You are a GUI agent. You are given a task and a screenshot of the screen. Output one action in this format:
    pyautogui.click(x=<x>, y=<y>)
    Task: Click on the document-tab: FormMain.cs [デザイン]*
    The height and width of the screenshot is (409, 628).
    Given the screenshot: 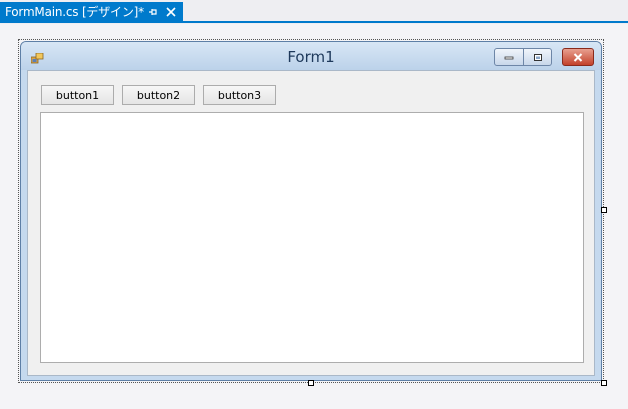 What is the action you would take?
    pyautogui.click(x=91, y=11)
    